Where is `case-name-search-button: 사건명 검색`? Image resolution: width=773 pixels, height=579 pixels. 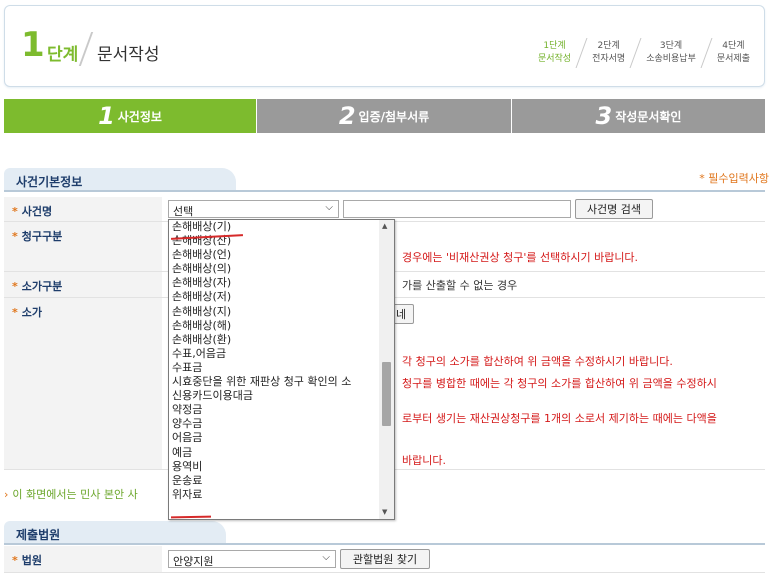 case-name-search-button: 사건명 검색 is located at coordinates (614, 209).